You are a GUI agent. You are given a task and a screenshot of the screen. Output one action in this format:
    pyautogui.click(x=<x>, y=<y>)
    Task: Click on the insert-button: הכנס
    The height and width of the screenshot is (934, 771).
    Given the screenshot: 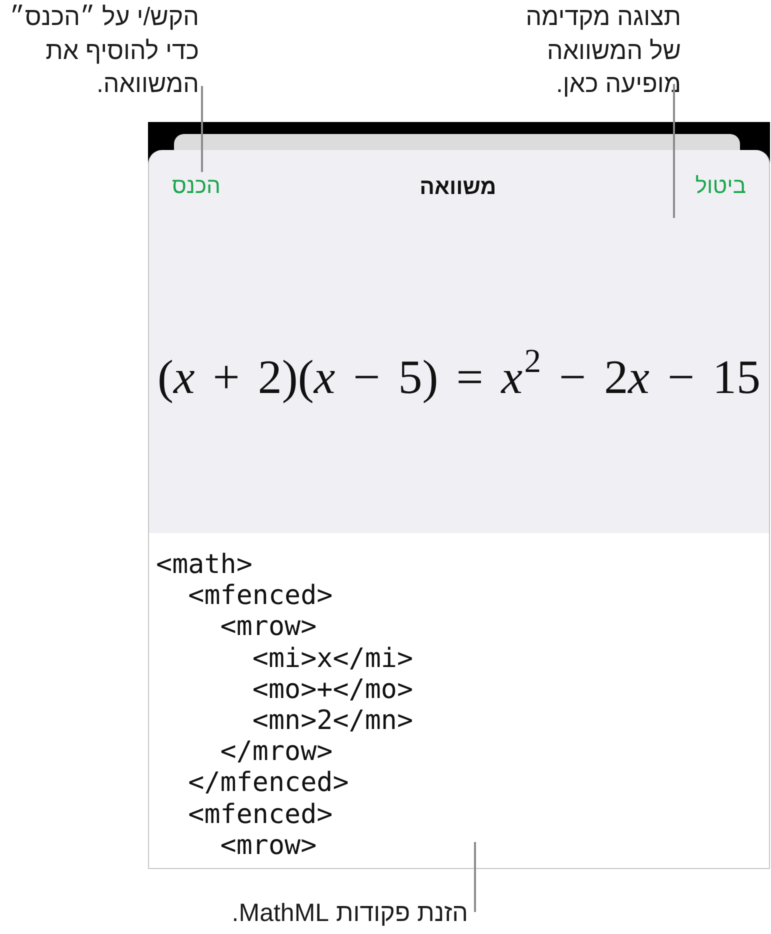 What is the action you would take?
    pyautogui.click(x=196, y=186)
    